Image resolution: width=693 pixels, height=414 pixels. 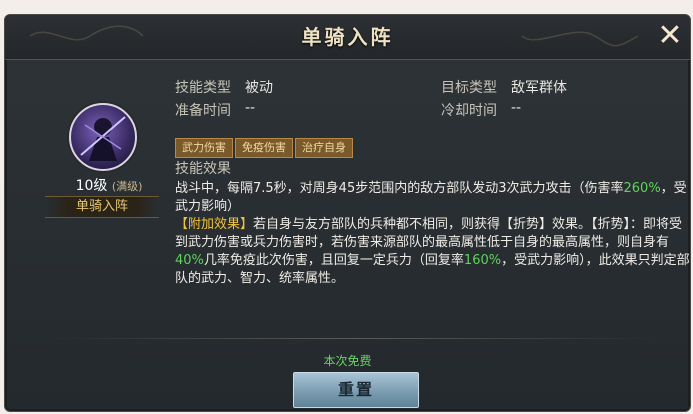 What do you see at coordinates (516, 108) in the screenshot?
I see `cooldown-value: --` at bounding box center [516, 108].